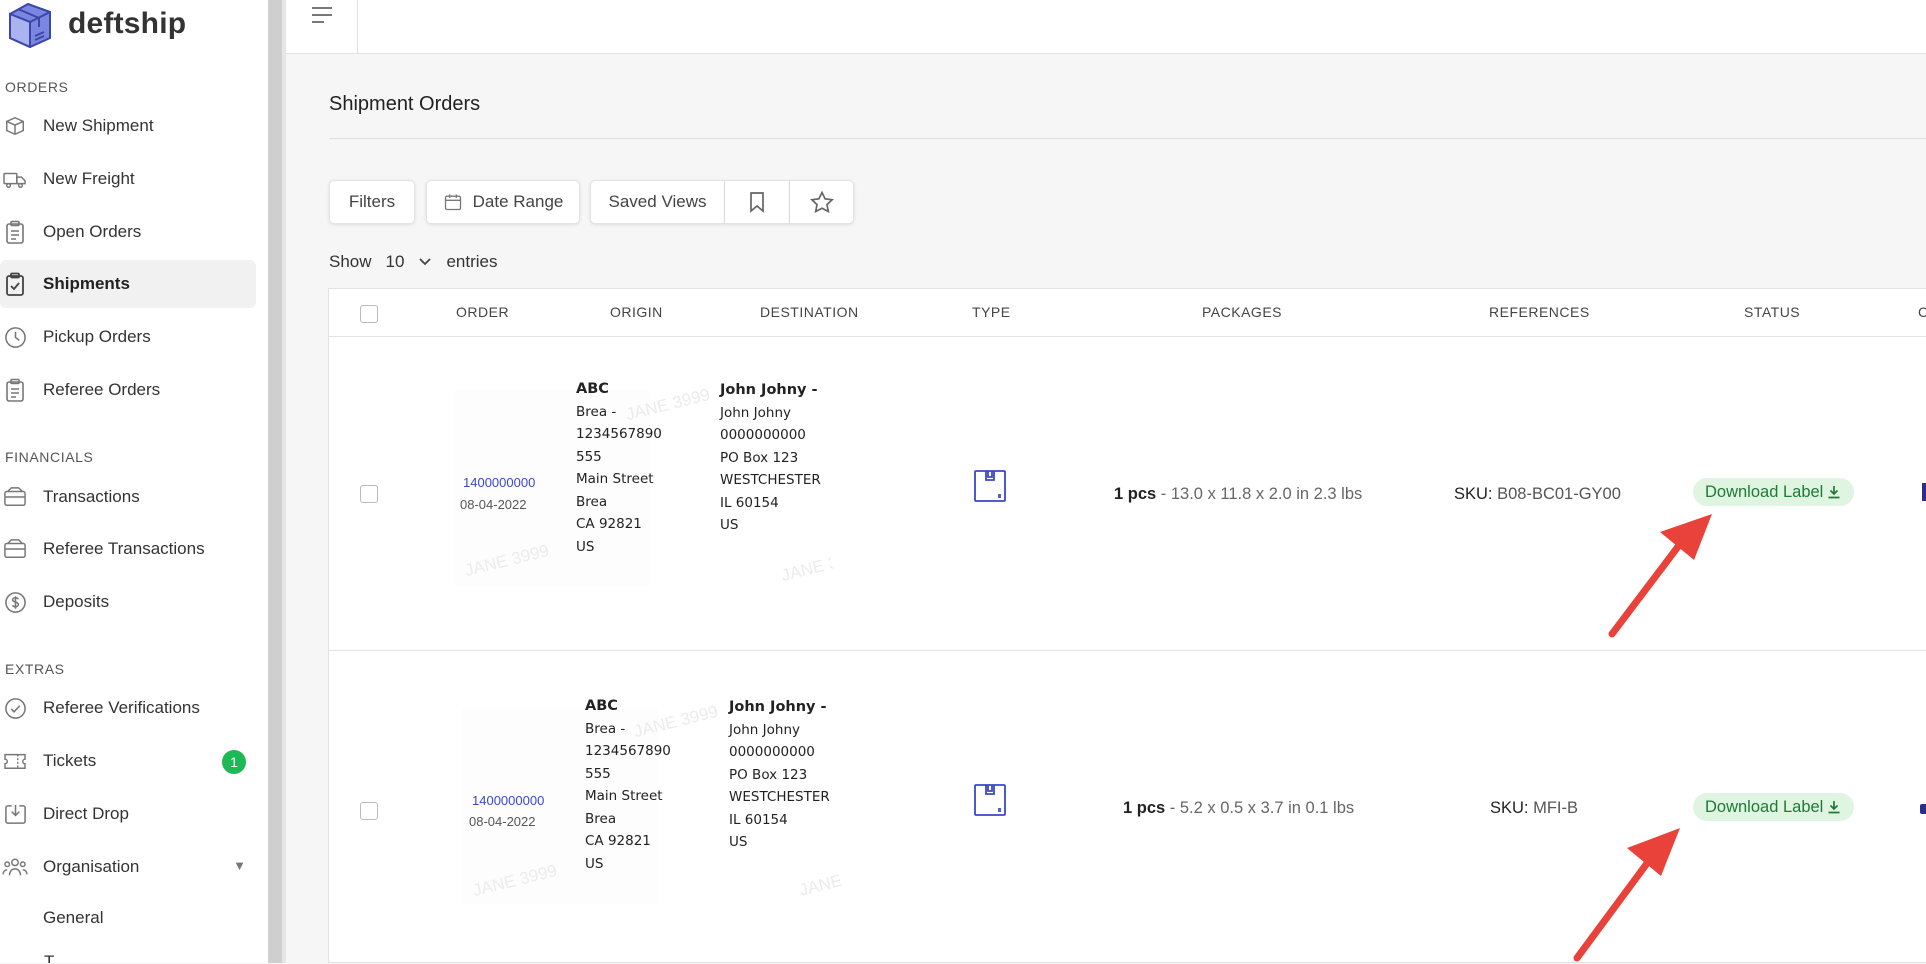  I want to click on sidebar-item-label: Pickup Orders, so click(97, 336).